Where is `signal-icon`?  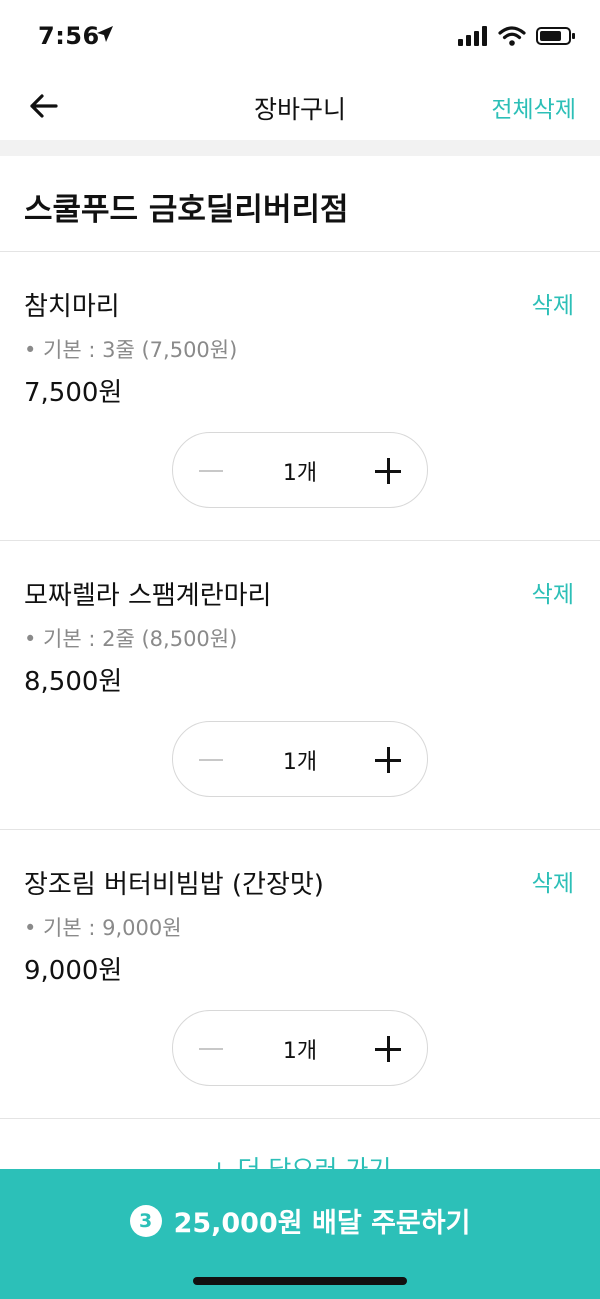
signal-icon is located at coordinates (472, 36).